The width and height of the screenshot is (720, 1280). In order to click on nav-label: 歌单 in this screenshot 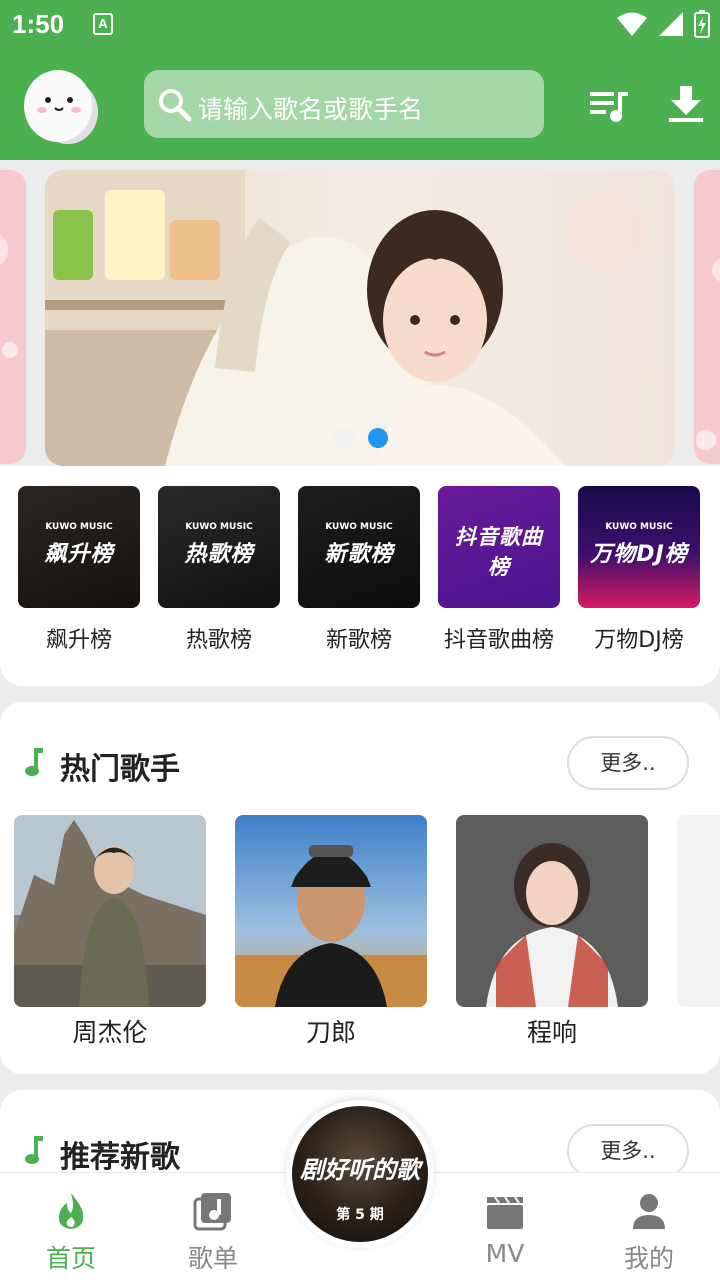, I will do `click(212, 1258)`.